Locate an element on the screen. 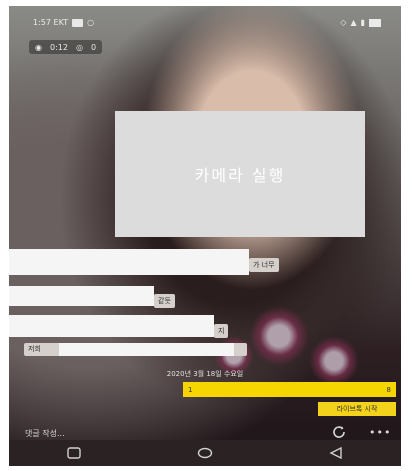 This screenshot has width=413, height=471. chat-message-text: 저희 is located at coordinates (34, 349).